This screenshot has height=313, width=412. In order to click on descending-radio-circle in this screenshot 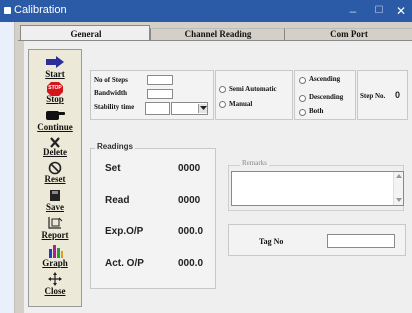, I will do `click(302, 98)`.